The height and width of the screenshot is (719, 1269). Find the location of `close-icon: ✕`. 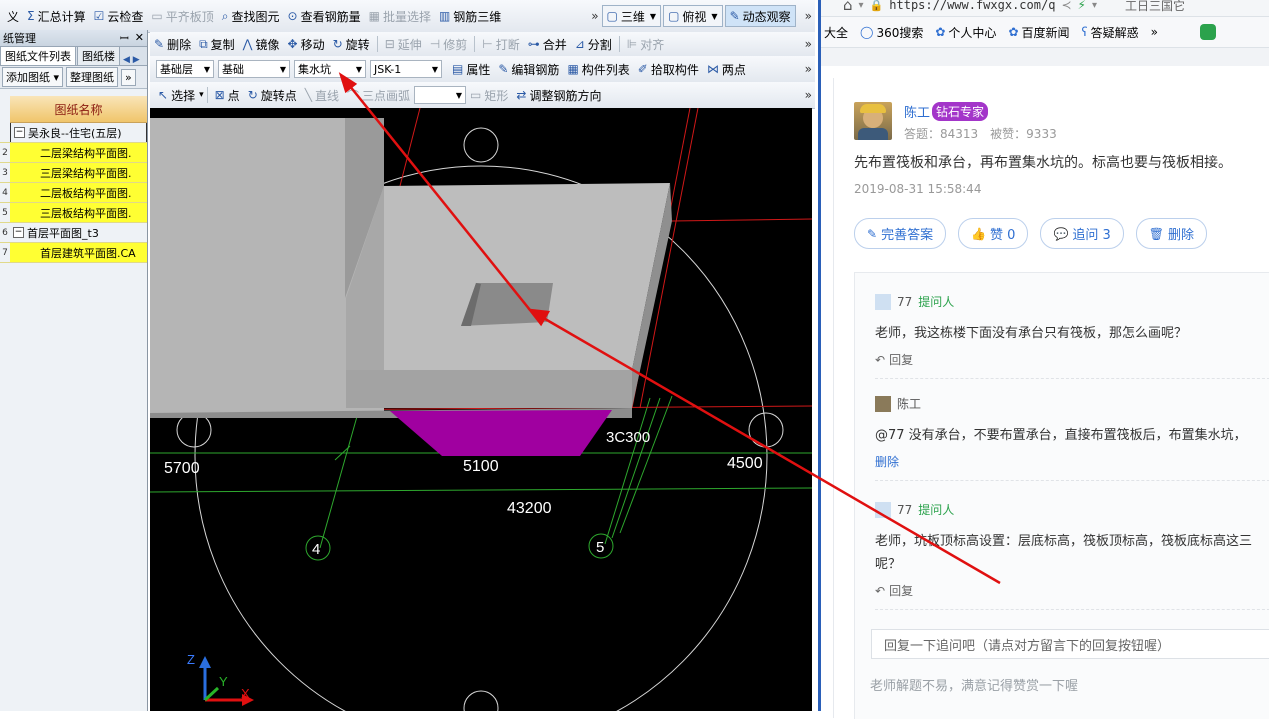

close-icon: ✕ is located at coordinates (139, 38).